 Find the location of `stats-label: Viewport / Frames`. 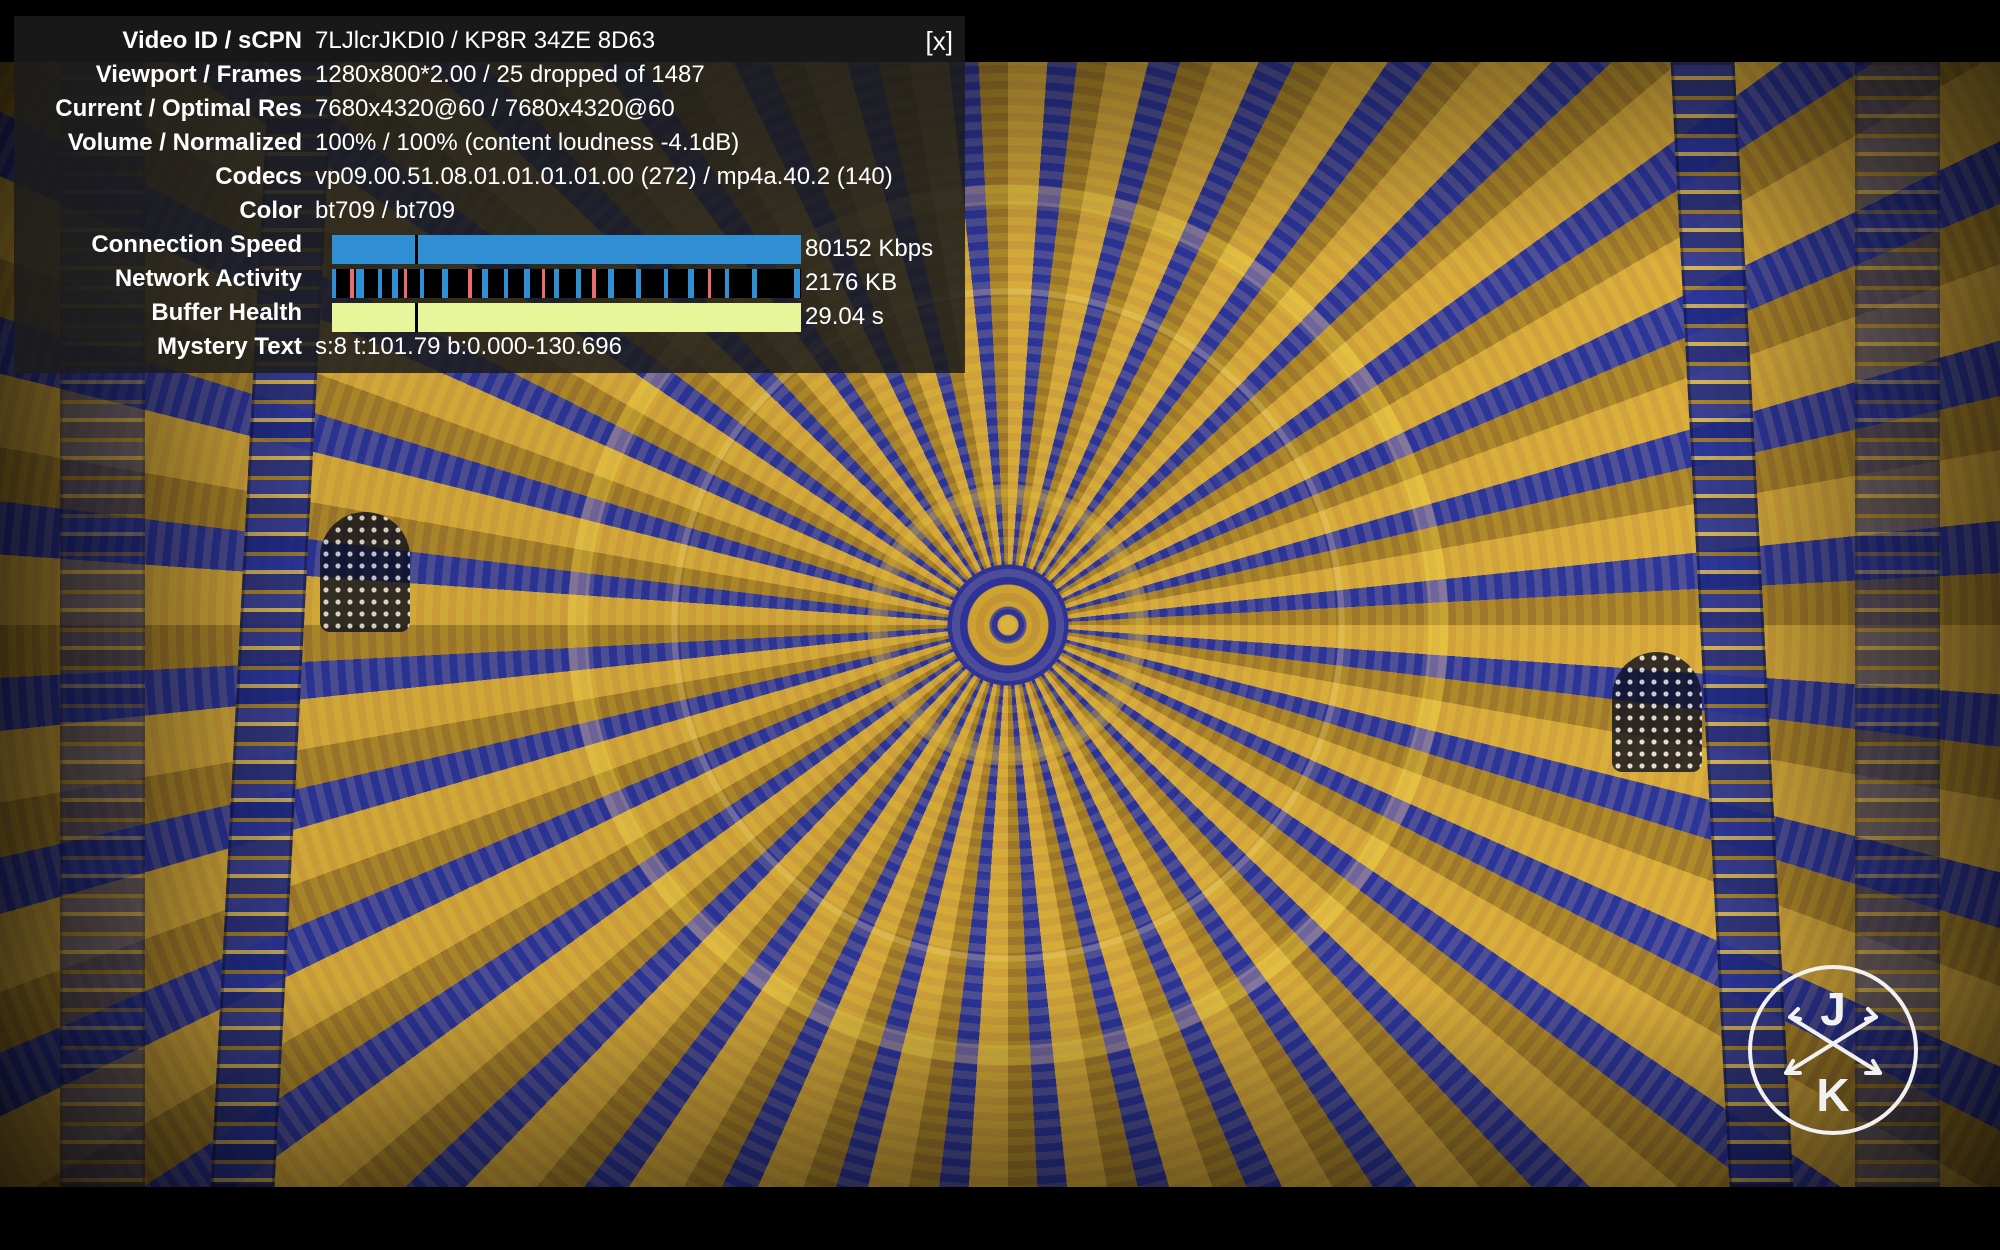

stats-label: Viewport / Frames is located at coordinates (198, 74).